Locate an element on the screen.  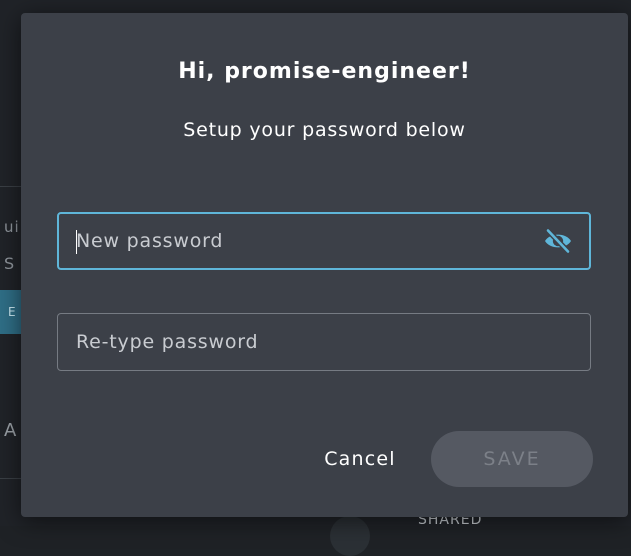
eye-slash-icon is located at coordinates (558, 241).